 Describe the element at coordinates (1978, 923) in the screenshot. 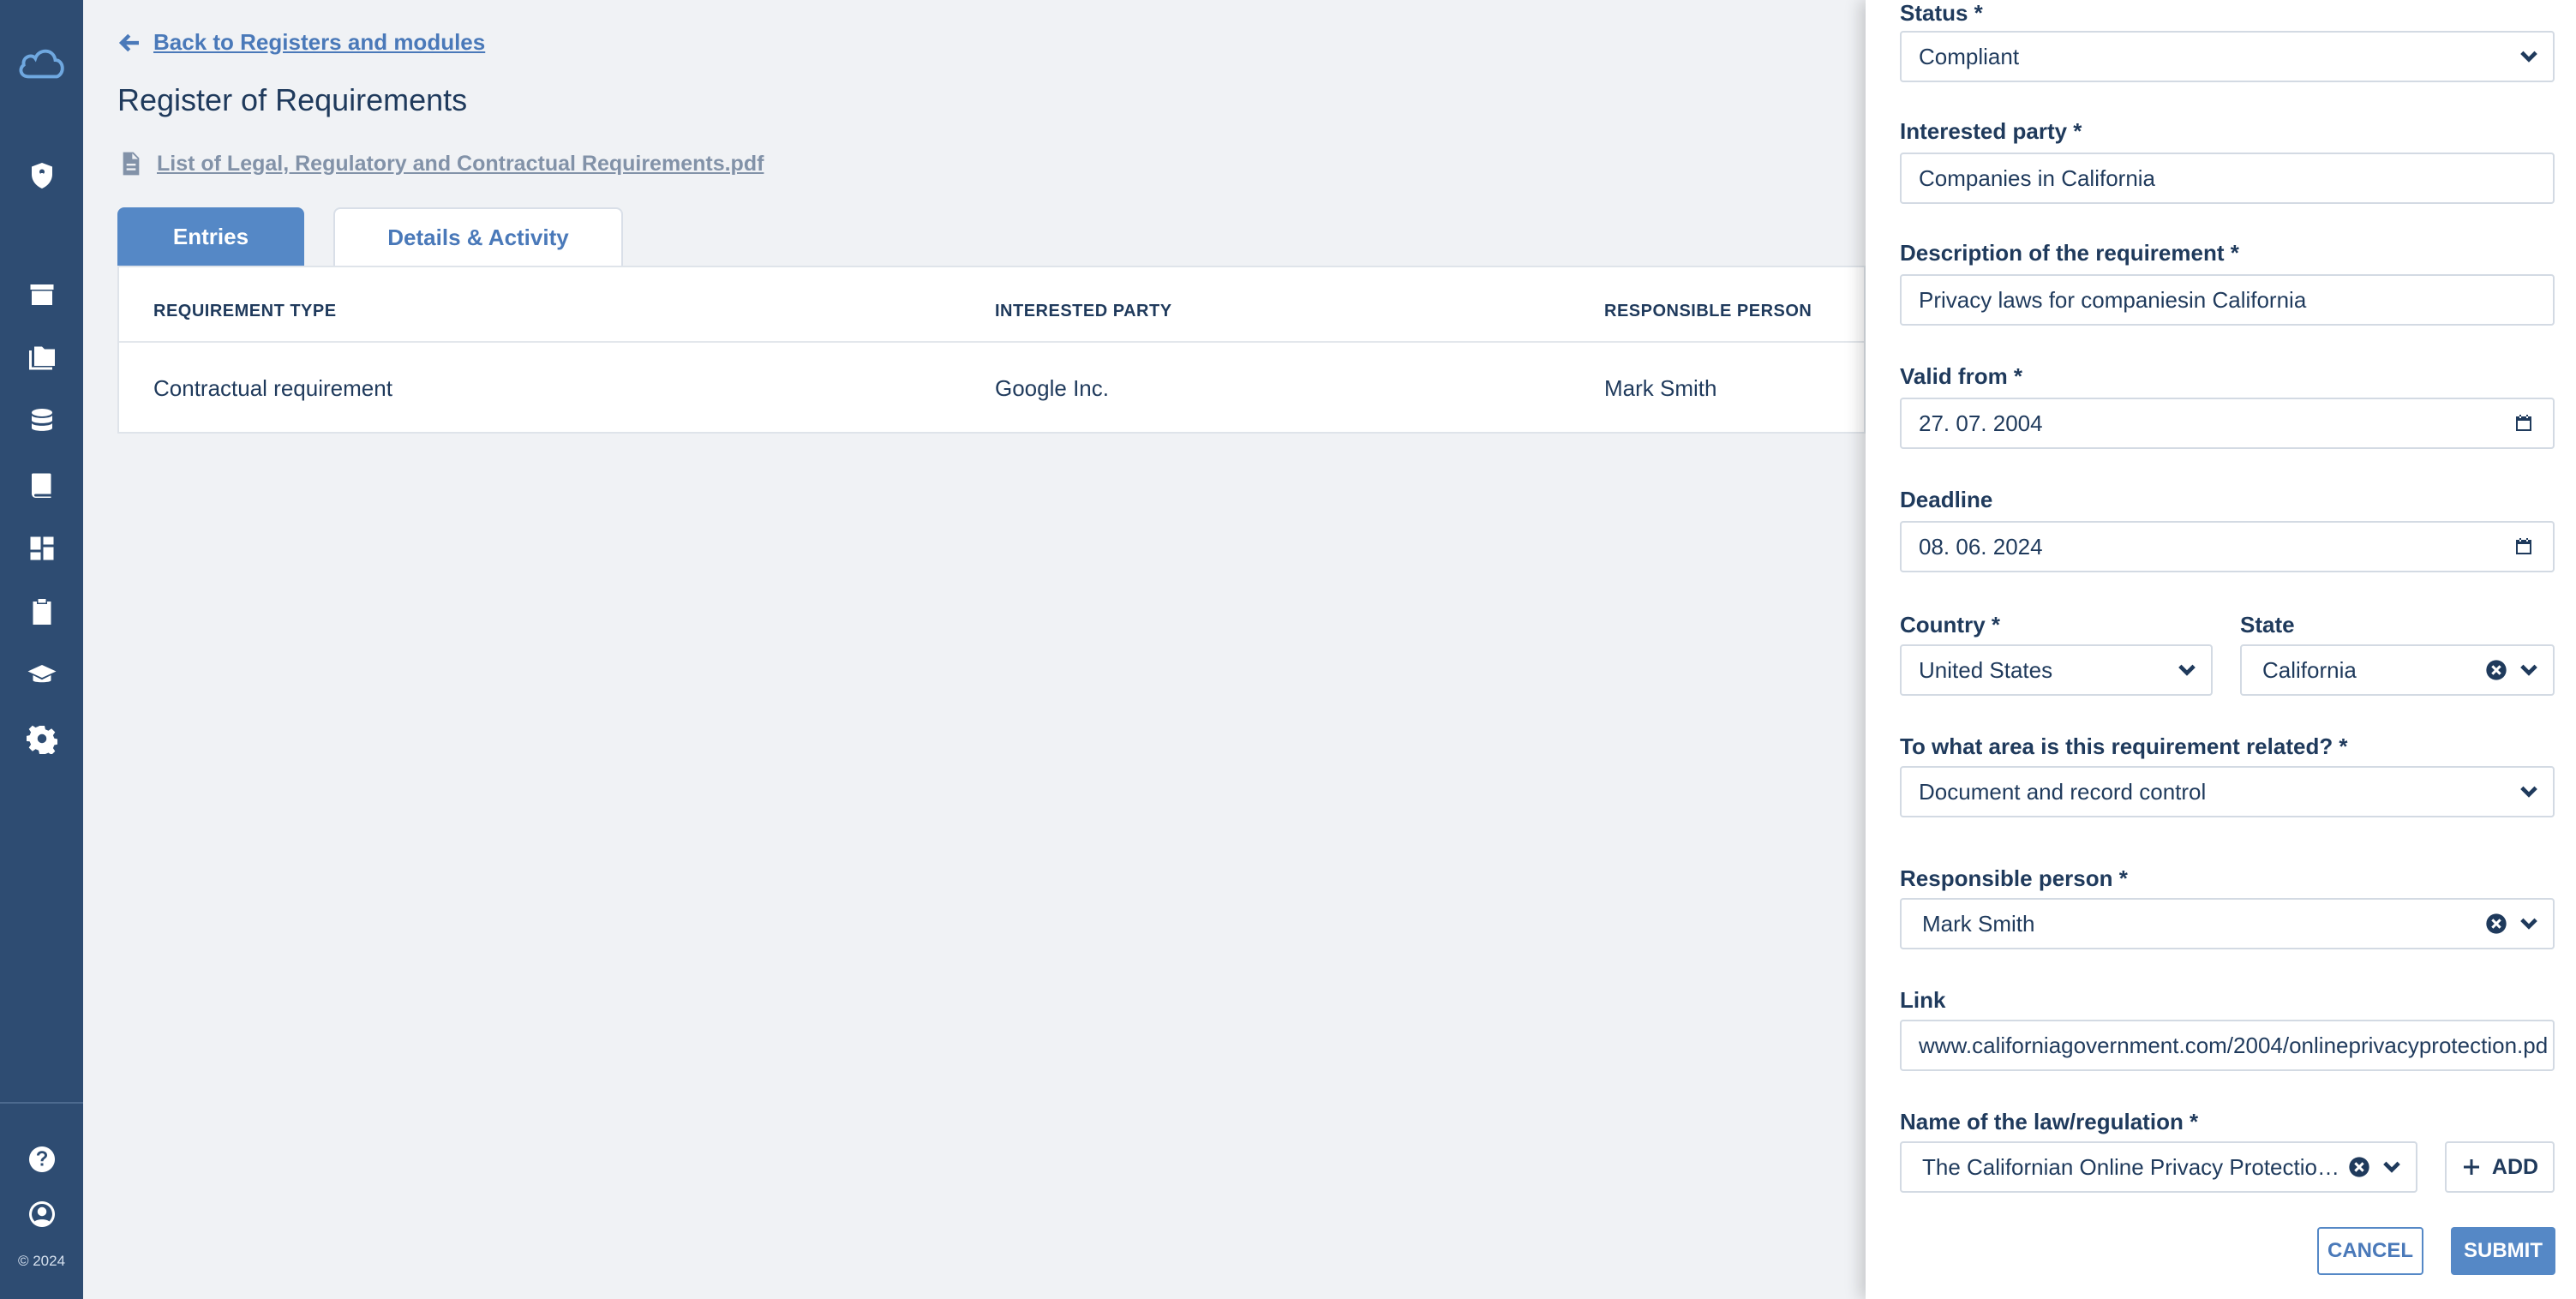

I see `responsible-person-value: Mark Smith` at that location.